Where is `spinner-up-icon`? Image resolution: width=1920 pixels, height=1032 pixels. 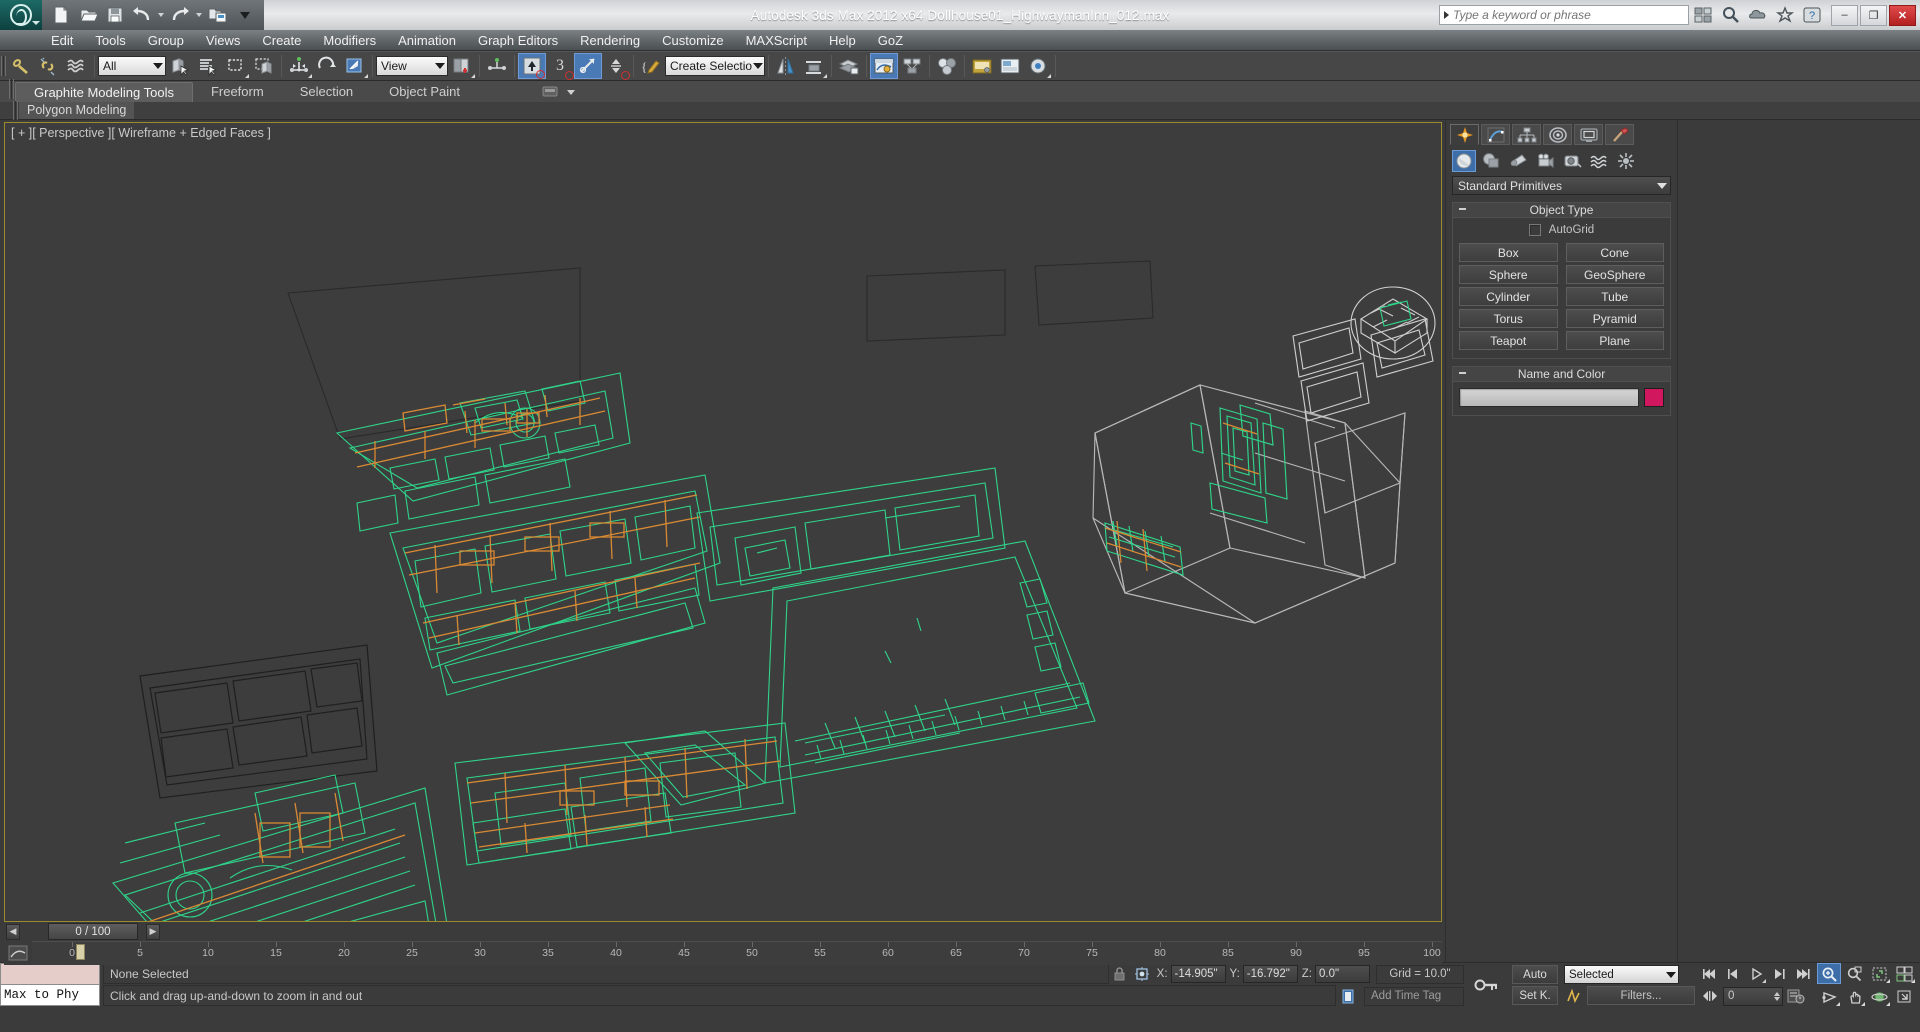 spinner-up-icon is located at coordinates (1777, 993).